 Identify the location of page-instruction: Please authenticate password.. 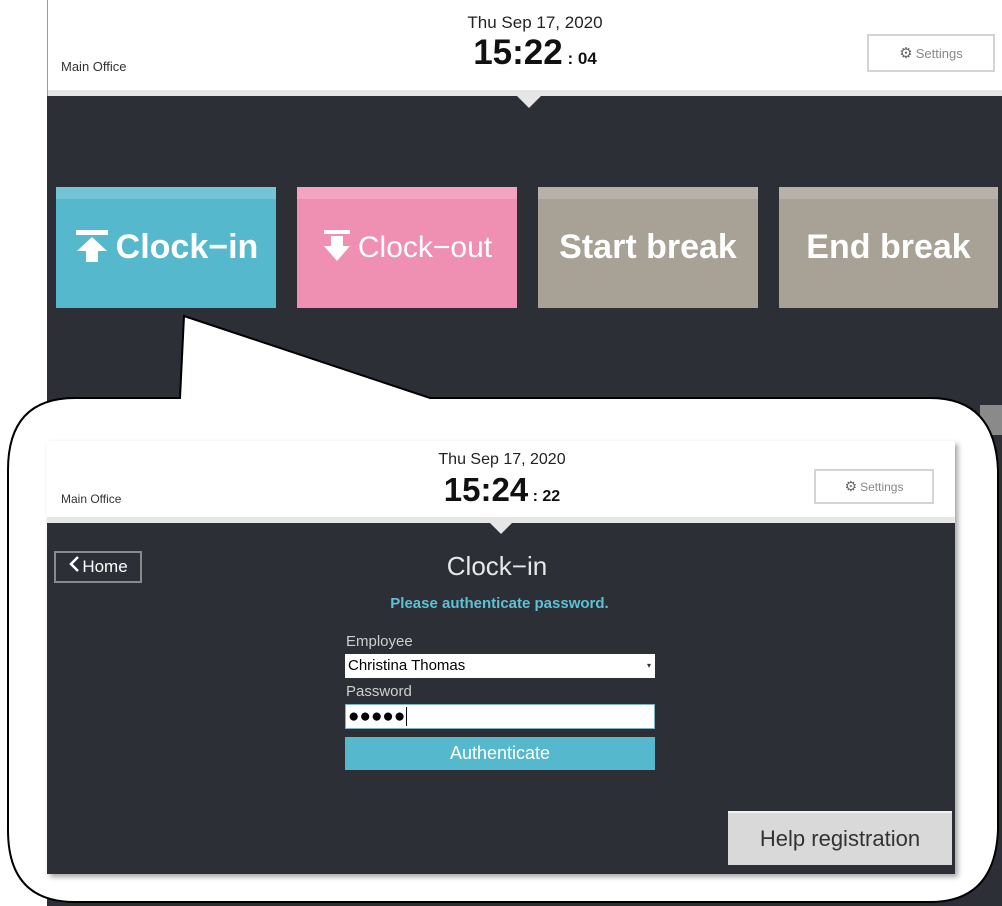
(499, 603).